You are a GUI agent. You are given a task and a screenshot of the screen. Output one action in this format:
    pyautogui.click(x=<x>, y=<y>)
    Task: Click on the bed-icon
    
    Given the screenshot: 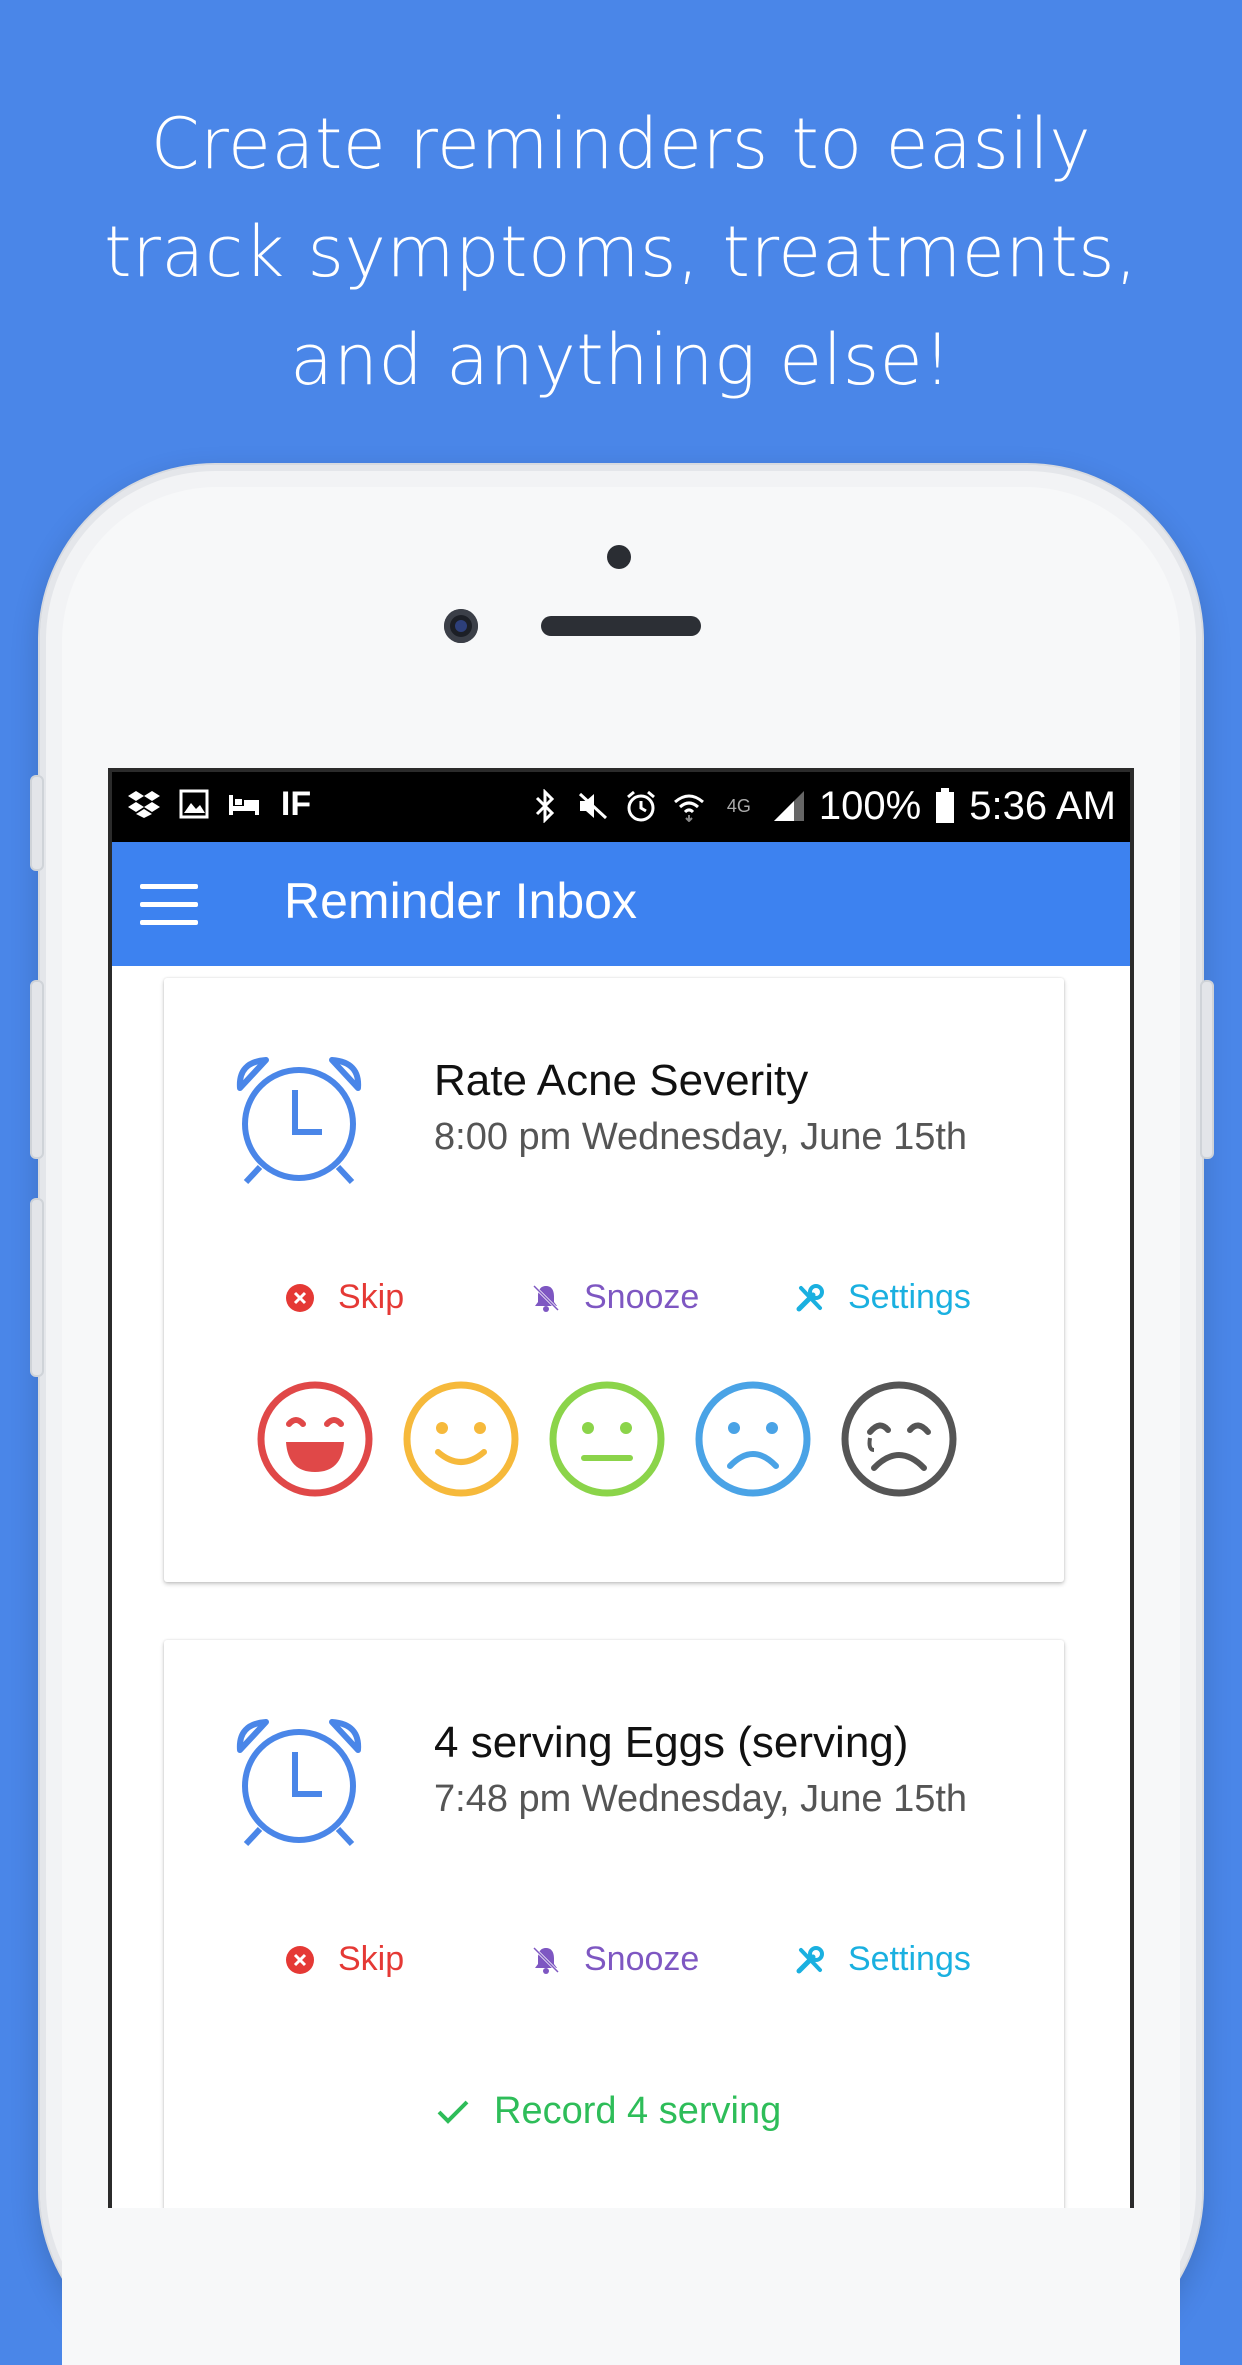 What is the action you would take?
    pyautogui.click(x=244, y=804)
    